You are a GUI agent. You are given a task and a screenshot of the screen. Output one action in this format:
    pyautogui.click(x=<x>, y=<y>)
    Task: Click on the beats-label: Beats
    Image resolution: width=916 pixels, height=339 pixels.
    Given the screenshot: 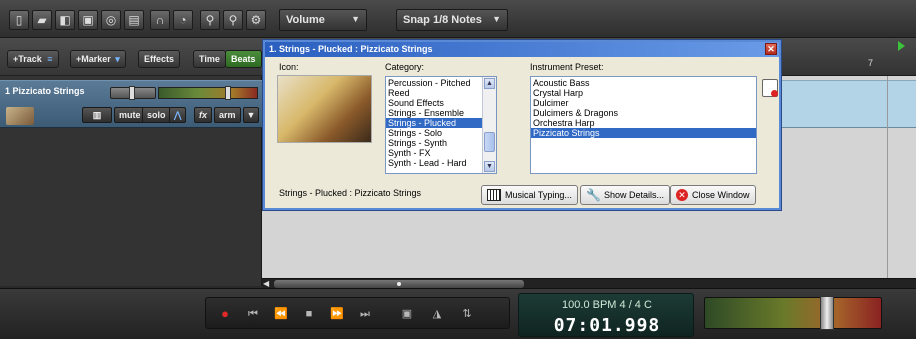 What is the action you would take?
    pyautogui.click(x=243, y=59)
    